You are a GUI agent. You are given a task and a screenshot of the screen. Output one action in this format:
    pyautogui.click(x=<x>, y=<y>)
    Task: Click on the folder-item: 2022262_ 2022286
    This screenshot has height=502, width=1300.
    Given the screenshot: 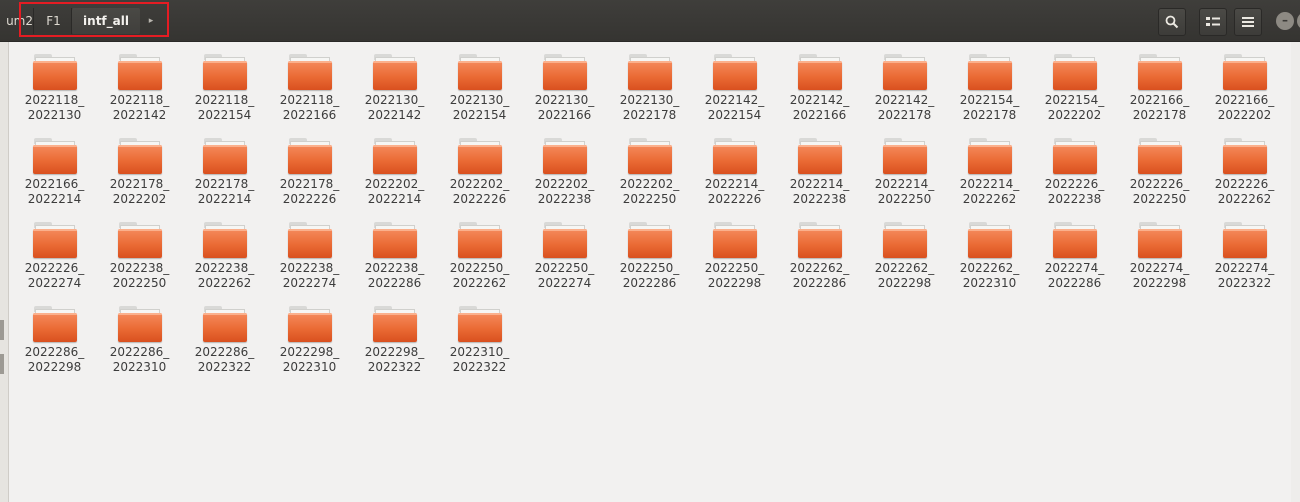 What is the action you would take?
    pyautogui.click(x=819, y=258)
    